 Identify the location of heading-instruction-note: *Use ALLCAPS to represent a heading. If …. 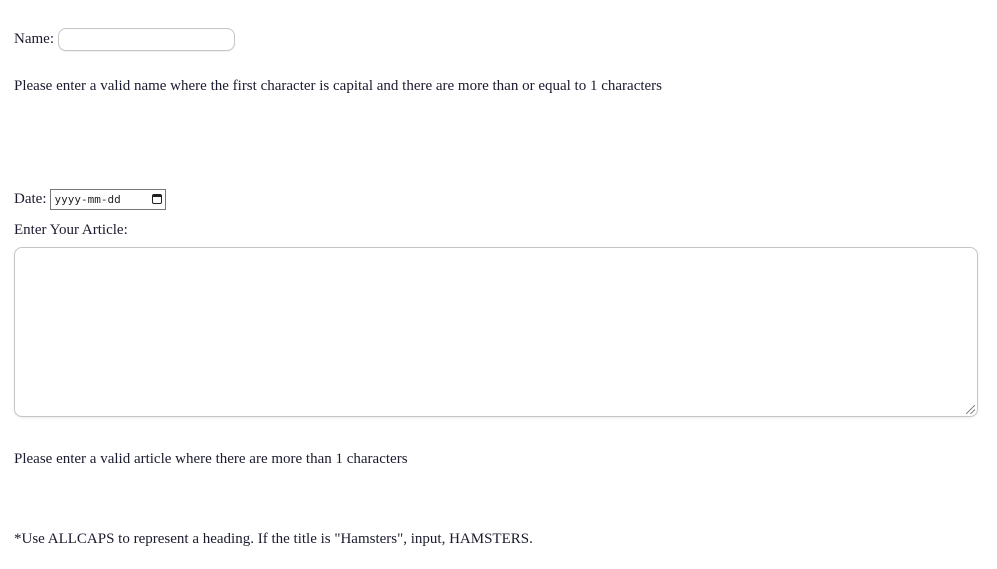
(273, 539).